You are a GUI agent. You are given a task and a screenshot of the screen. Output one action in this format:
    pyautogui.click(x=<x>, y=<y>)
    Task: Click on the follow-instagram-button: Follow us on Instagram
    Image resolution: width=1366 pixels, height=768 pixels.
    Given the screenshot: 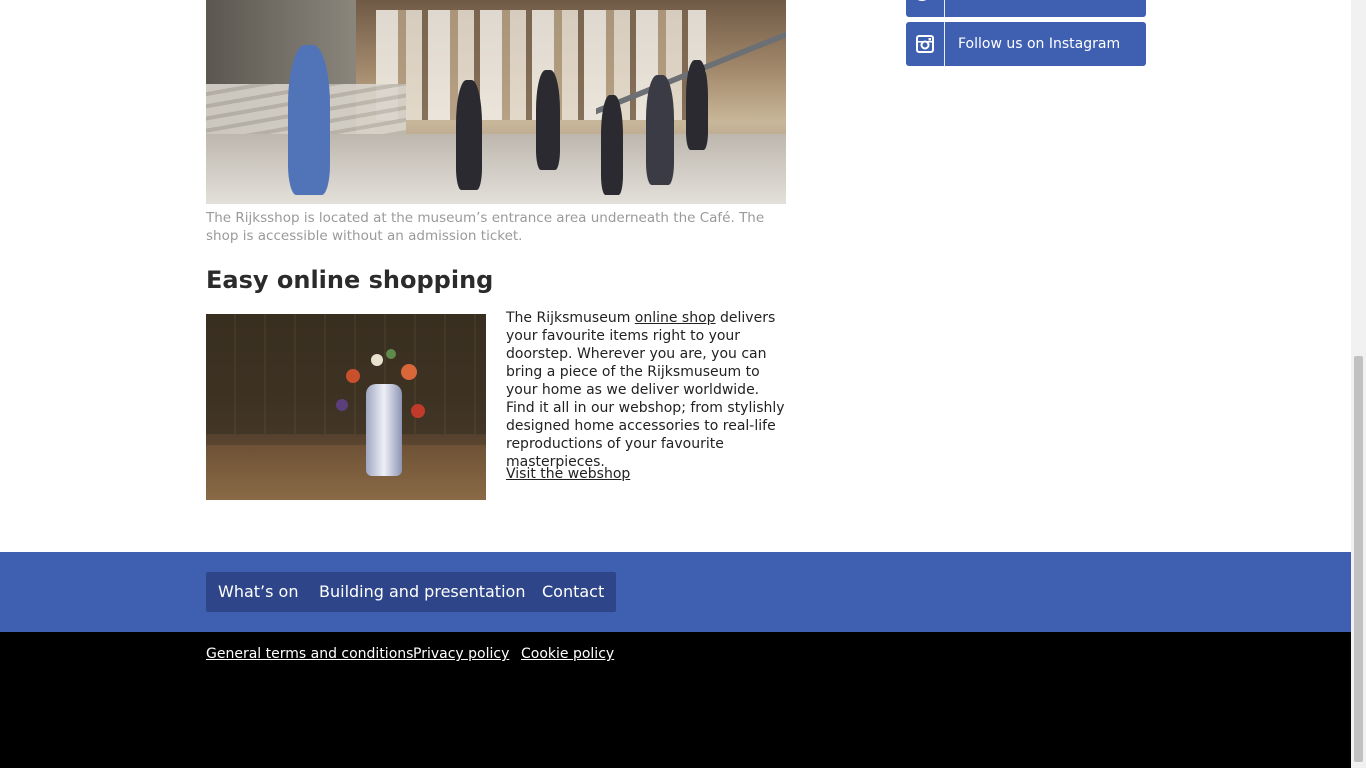 What is the action you would take?
    pyautogui.click(x=1026, y=44)
    